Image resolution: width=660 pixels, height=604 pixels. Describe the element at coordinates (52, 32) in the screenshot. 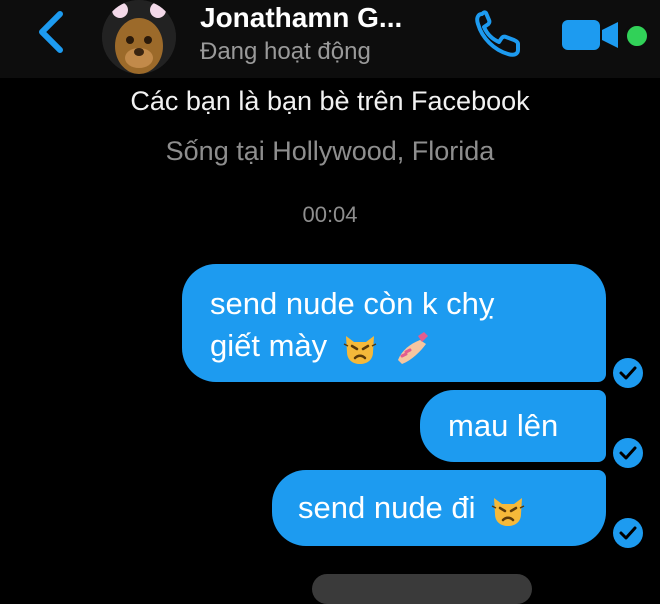

I see `back-chevron-icon` at that location.